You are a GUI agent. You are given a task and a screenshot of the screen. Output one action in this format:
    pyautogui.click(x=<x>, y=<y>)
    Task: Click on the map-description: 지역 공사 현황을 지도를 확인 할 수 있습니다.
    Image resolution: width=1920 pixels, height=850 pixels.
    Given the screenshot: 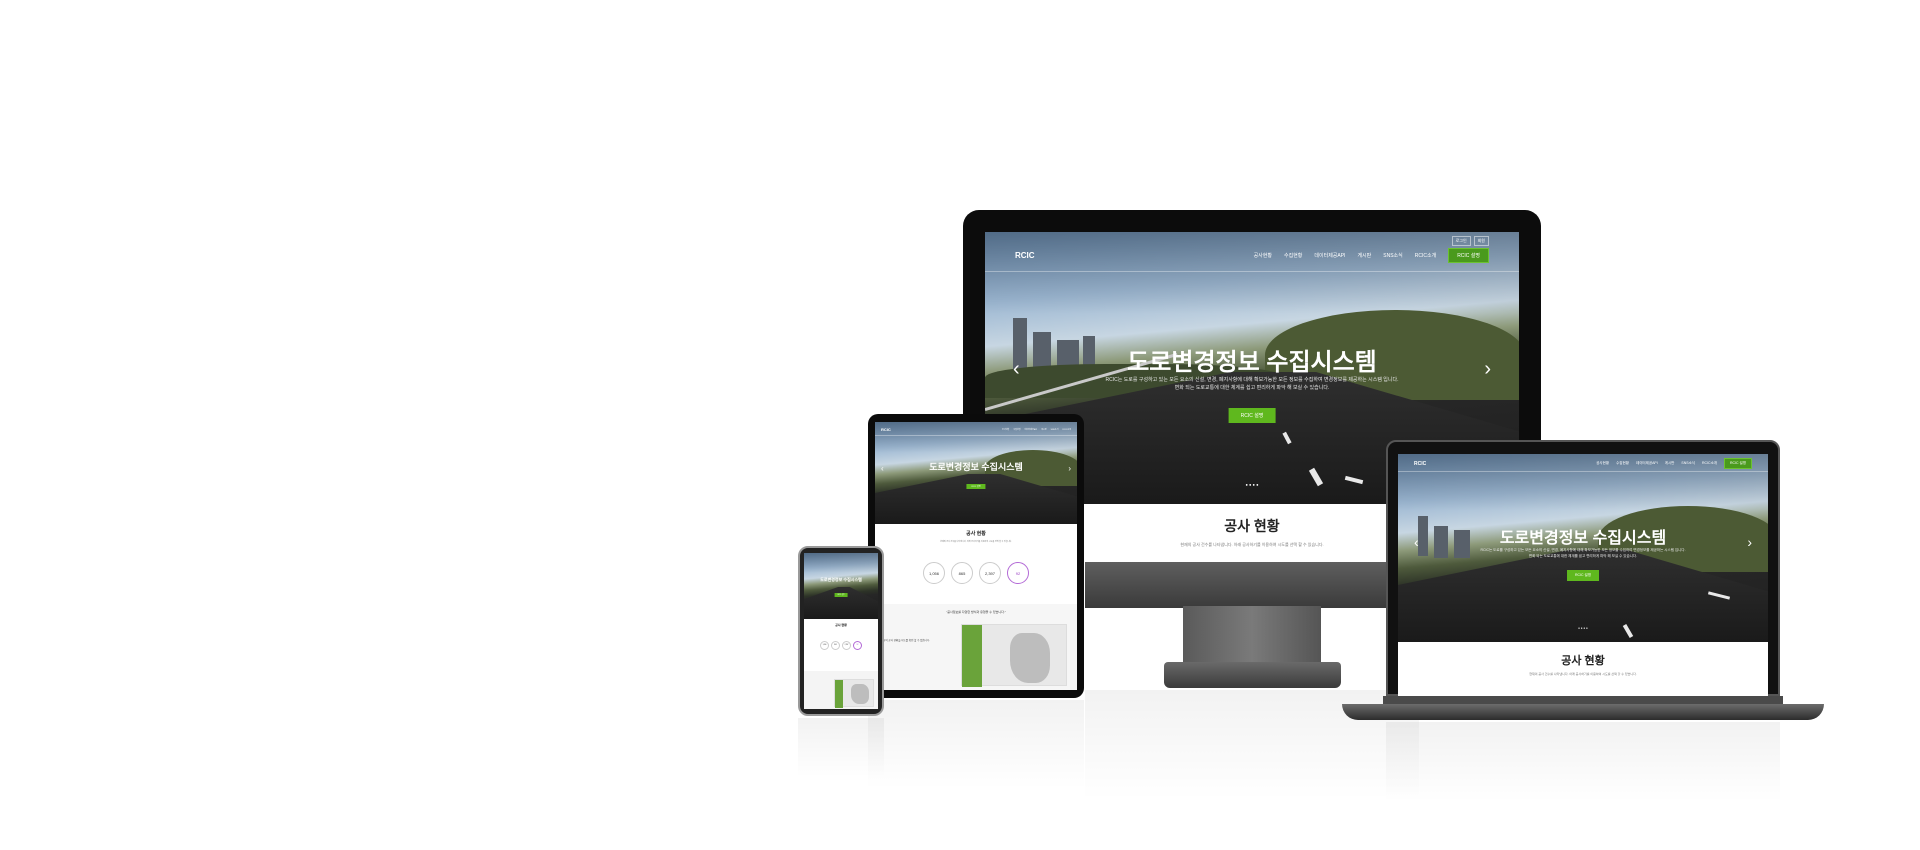 What is the action you would take?
    pyautogui.click(x=906, y=640)
    